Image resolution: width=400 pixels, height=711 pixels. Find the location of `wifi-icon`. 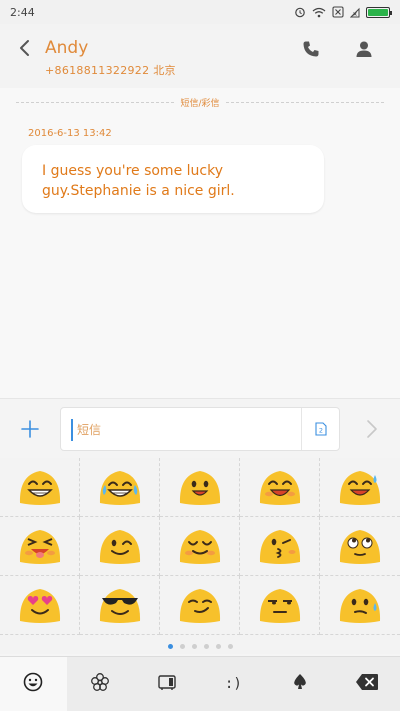

wifi-icon is located at coordinates (319, 12).